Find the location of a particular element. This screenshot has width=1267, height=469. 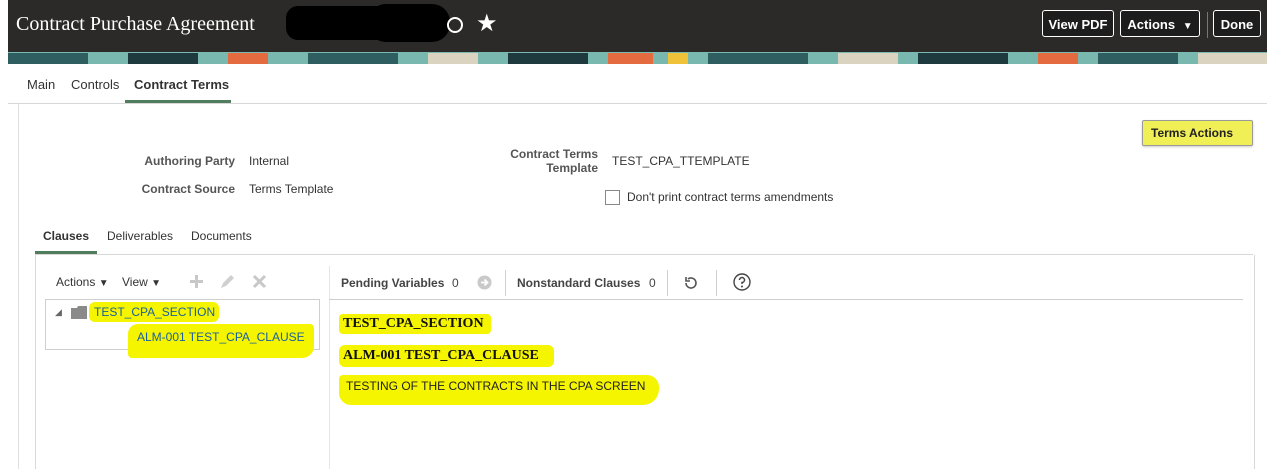

tab-contract-terms: Contract Terms is located at coordinates (181, 84).